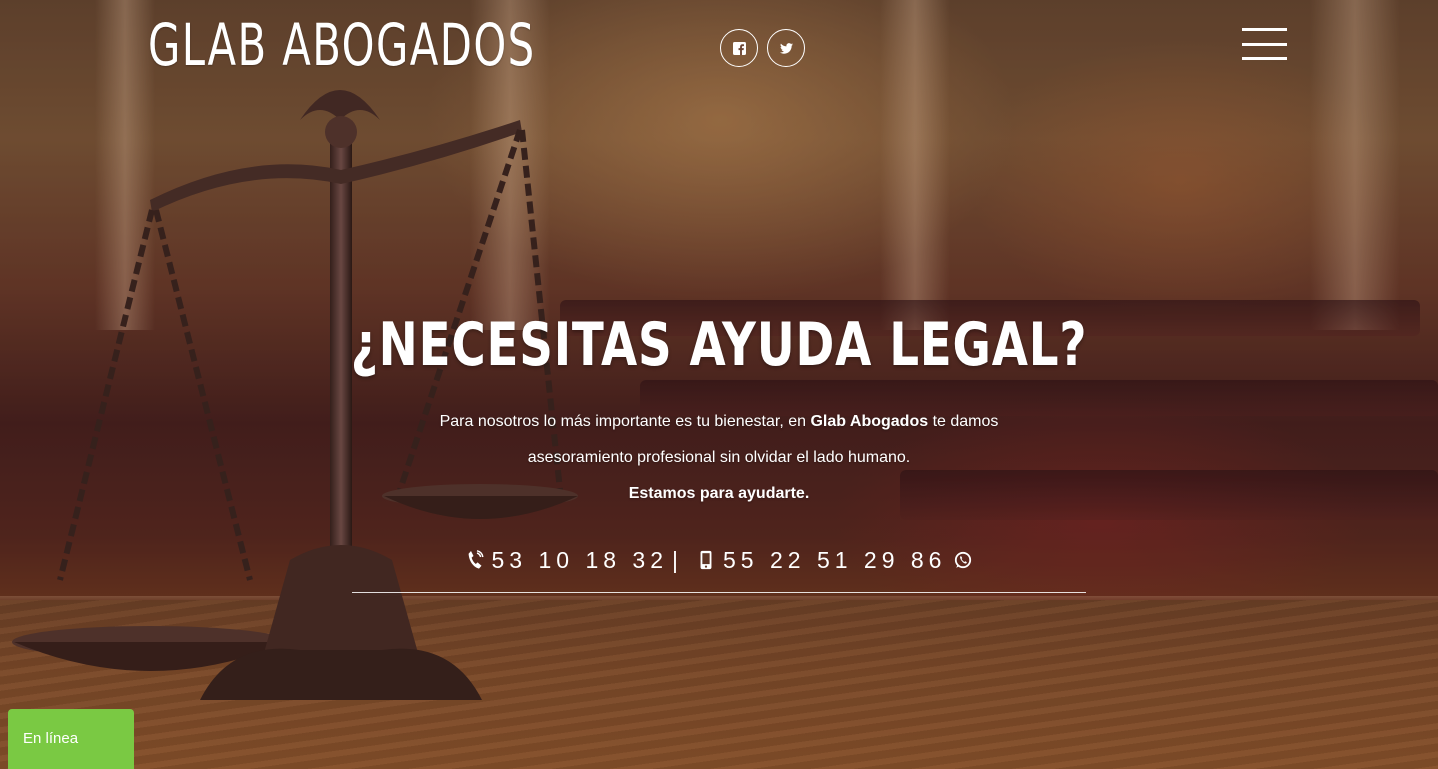 Image resolution: width=1438 pixels, height=769 pixels. What do you see at coordinates (580, 560) in the screenshot?
I see `landline-phone-link: 53 10 18 32` at bounding box center [580, 560].